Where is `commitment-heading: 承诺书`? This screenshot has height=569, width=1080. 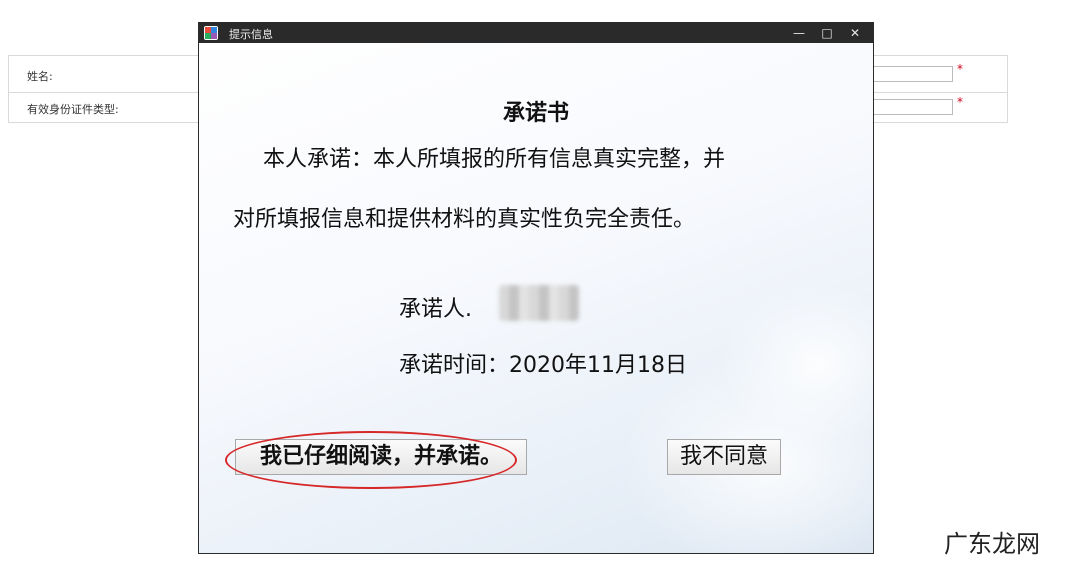 commitment-heading: 承诺书 is located at coordinates (535, 113).